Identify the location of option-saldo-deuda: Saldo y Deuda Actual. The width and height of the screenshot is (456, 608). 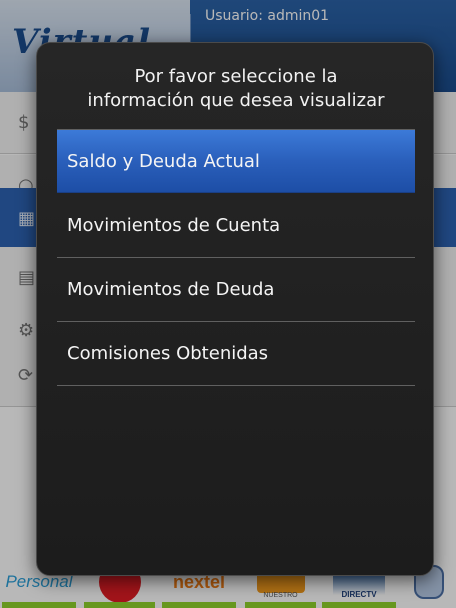
(236, 161).